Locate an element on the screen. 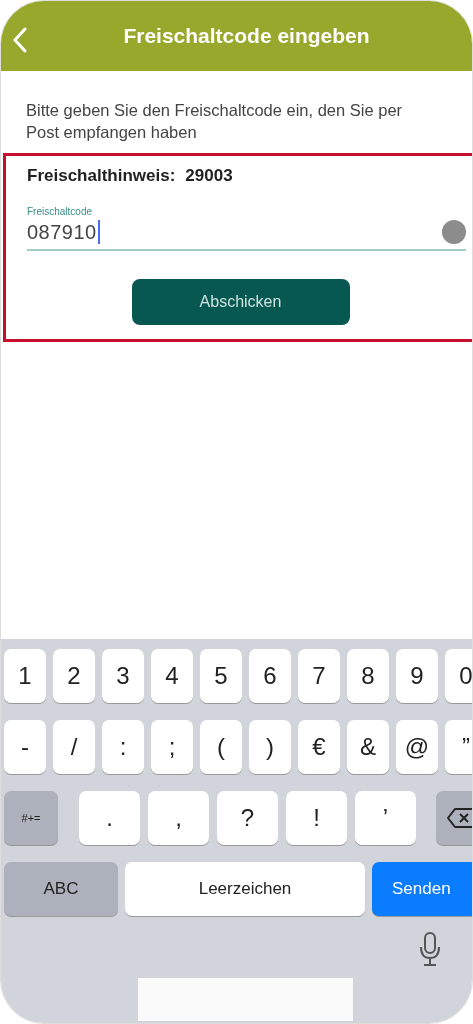 The width and height of the screenshot is (473, 1024). keyboard-key: 1 is located at coordinates (25, 676).